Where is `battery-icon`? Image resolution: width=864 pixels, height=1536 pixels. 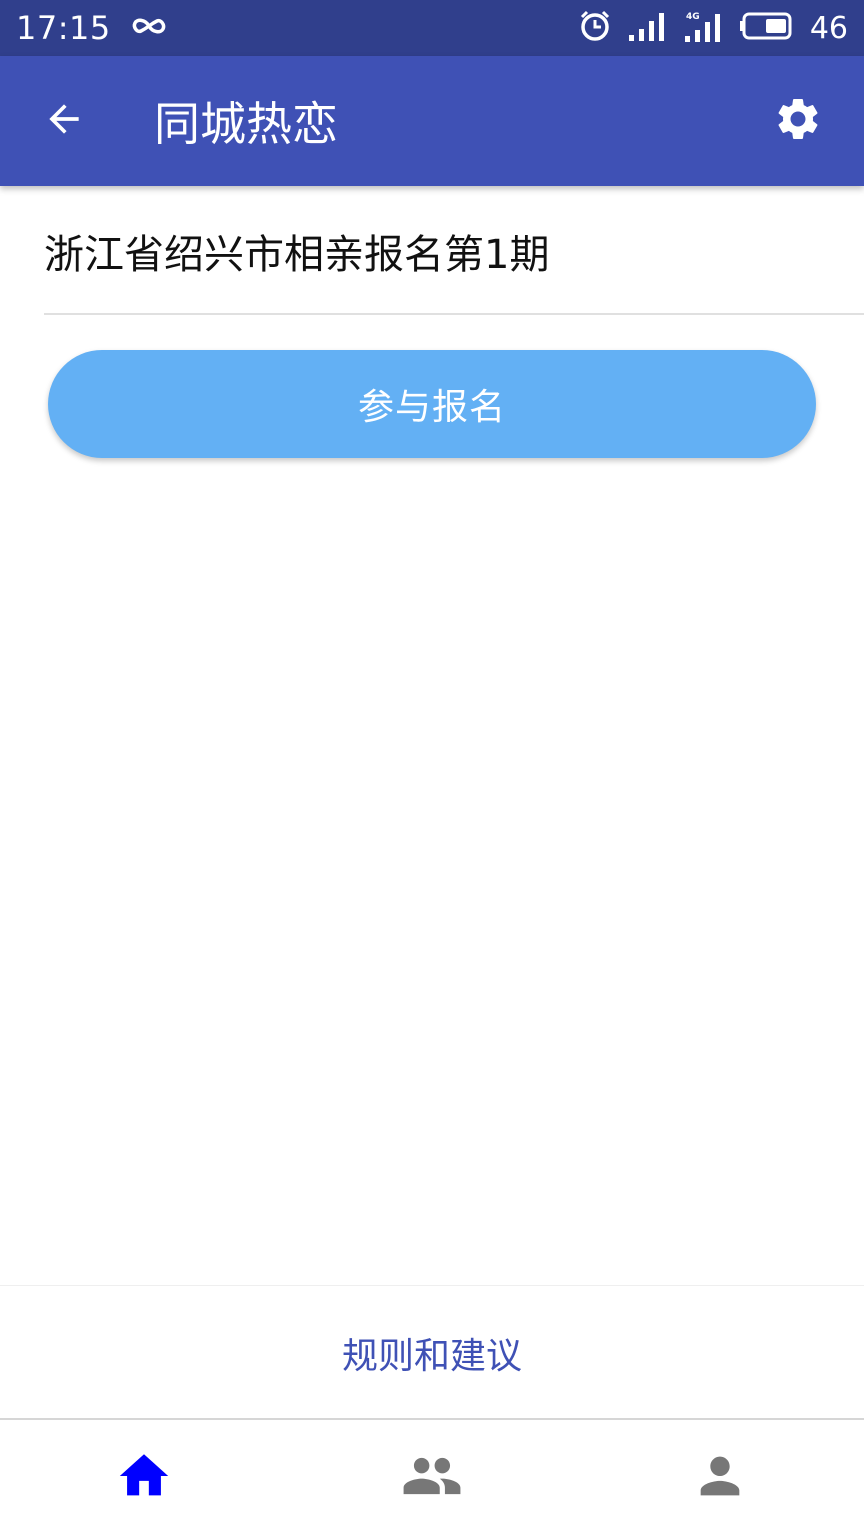
battery-icon is located at coordinates (766, 28).